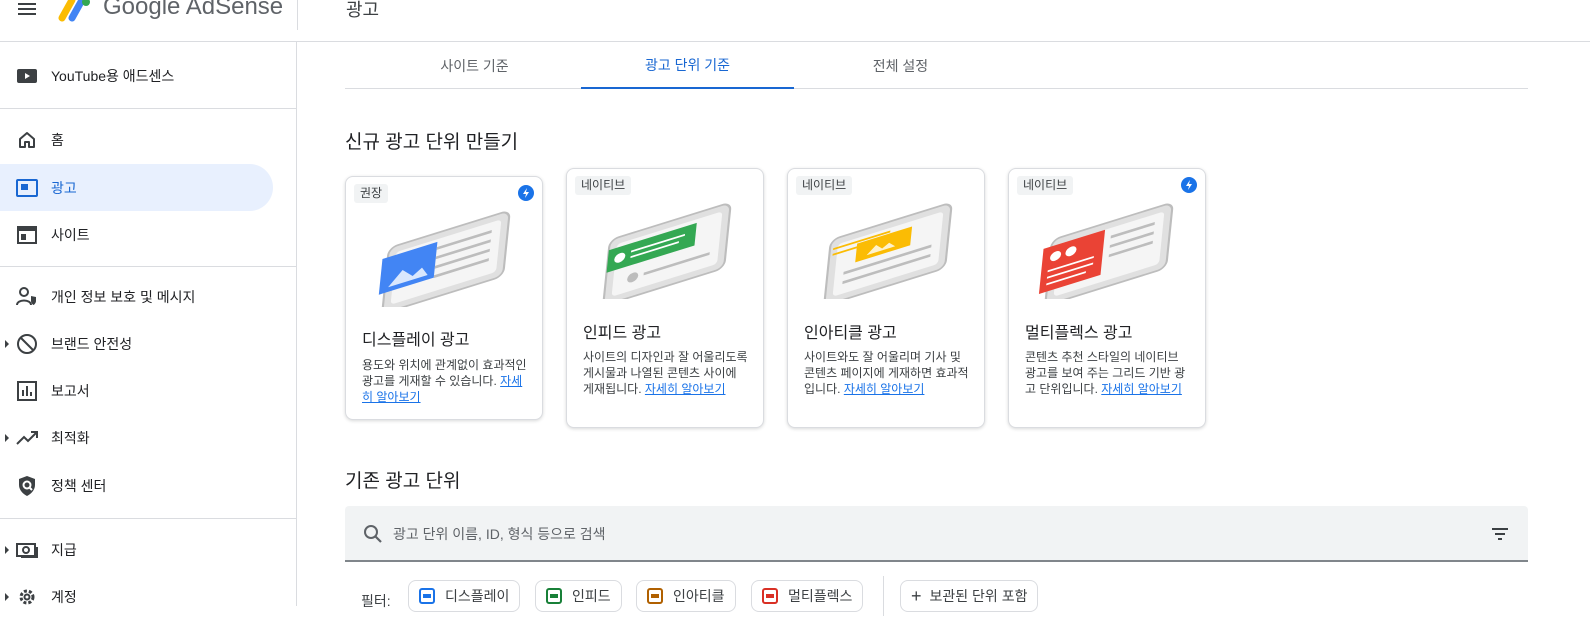 The image size is (1590, 620). What do you see at coordinates (1106, 251) in the screenshot?
I see `multiplex-ad-illustration` at bounding box center [1106, 251].